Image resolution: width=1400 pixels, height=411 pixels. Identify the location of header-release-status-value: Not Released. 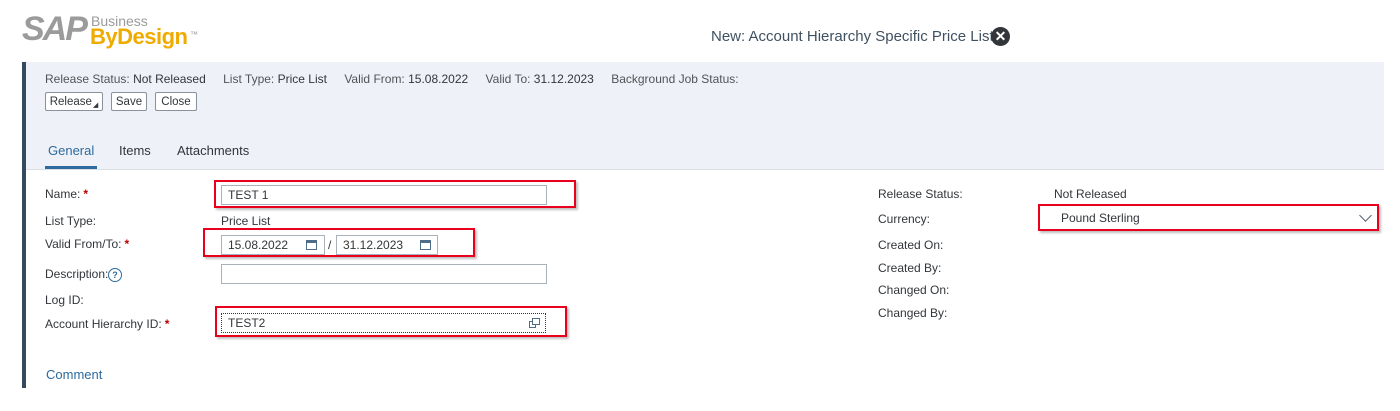
(169, 79).